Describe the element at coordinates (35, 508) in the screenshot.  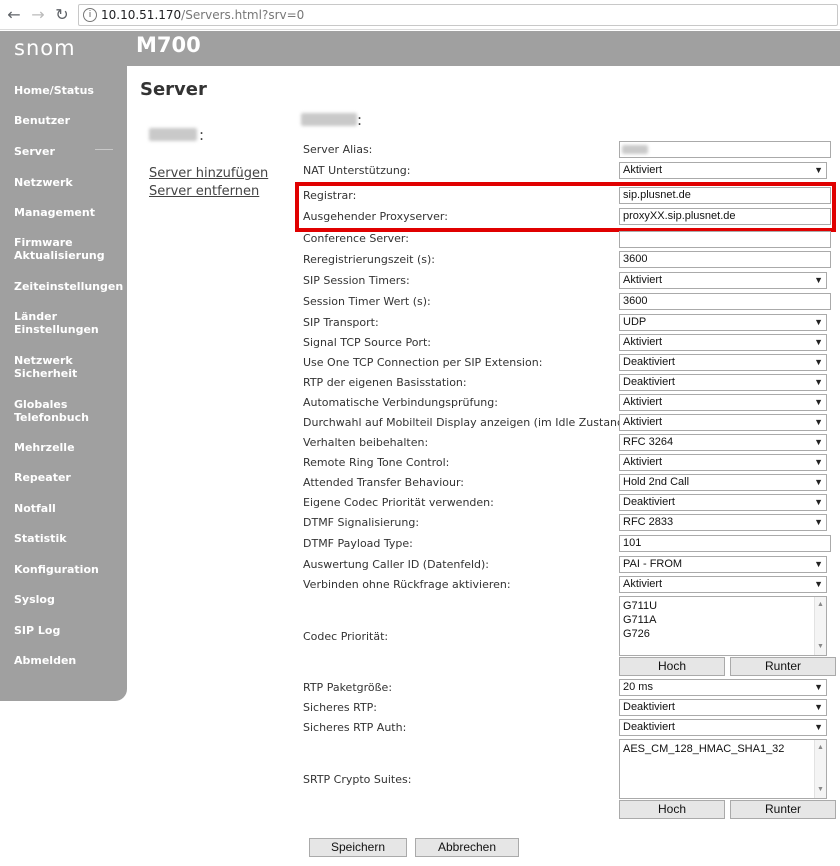
I see `sidebar-item-notfall: Notfall` at that location.